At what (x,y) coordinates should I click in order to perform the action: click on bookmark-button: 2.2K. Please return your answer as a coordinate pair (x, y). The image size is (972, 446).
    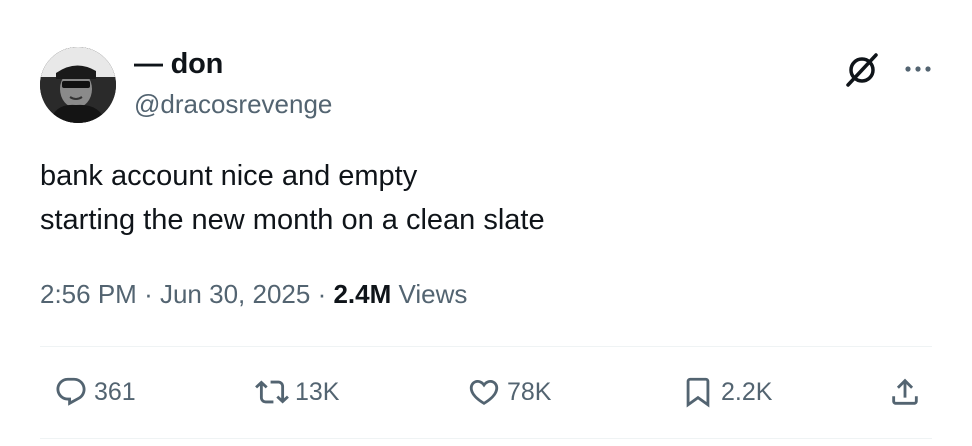
    Looking at the image, I should click on (726, 392).